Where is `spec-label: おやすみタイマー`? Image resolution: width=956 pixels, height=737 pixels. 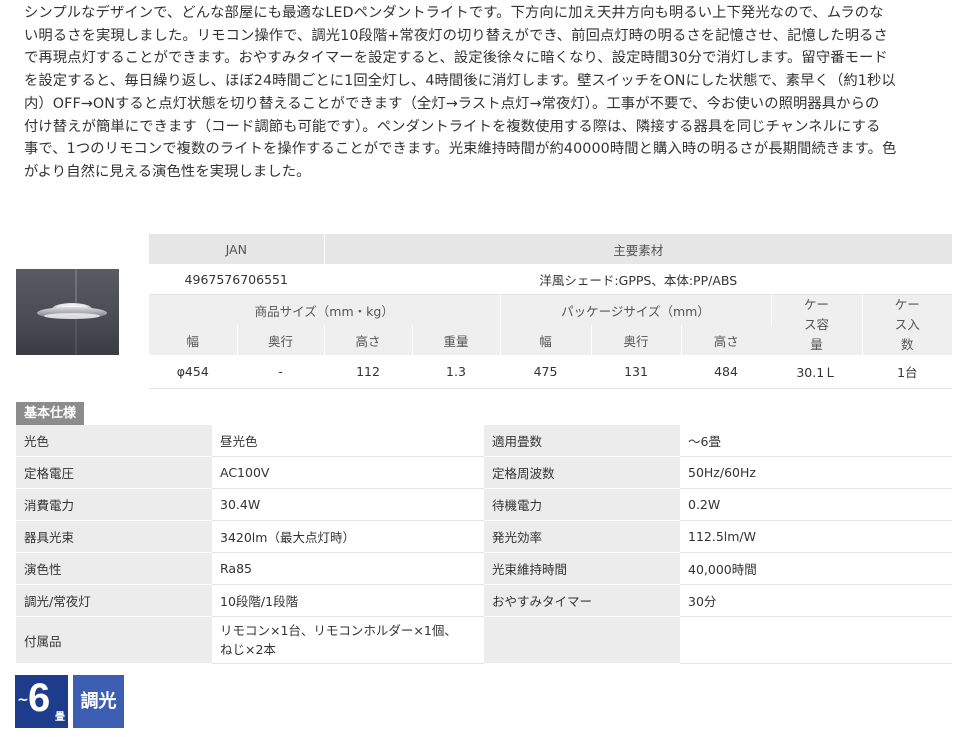 spec-label: おやすみタイマー is located at coordinates (582, 600).